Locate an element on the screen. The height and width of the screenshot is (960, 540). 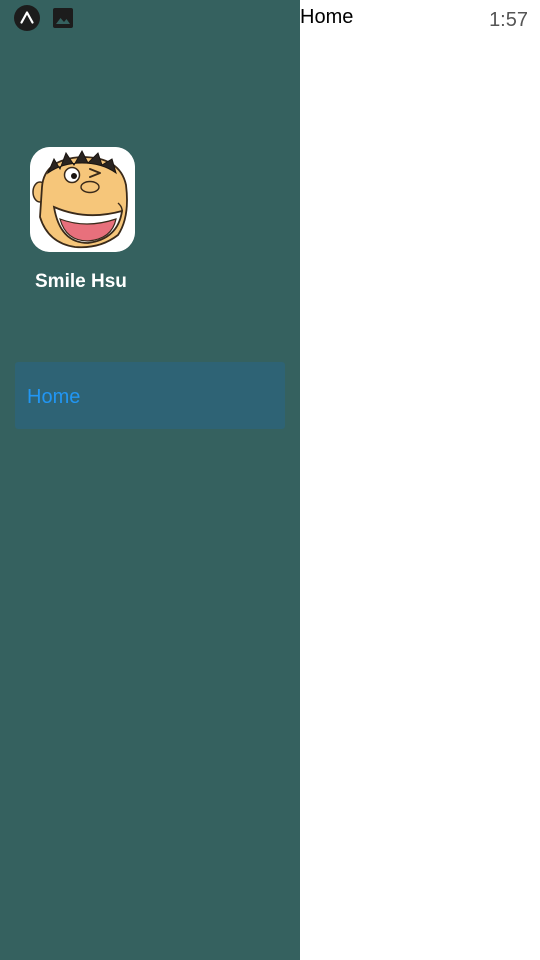
profile-avatar-container is located at coordinates (82, 199).